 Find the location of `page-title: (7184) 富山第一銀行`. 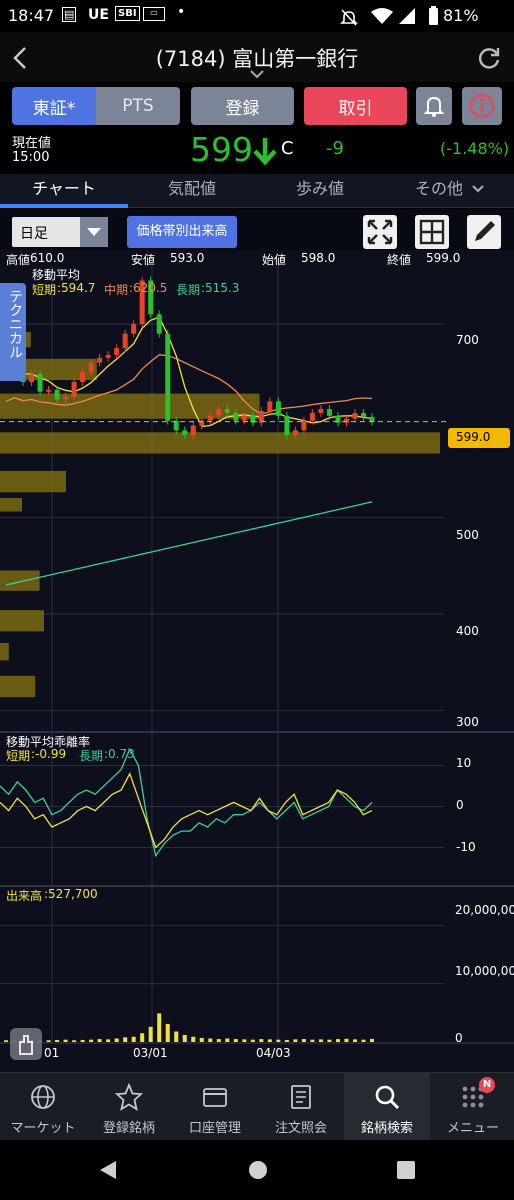

page-title: (7184) 富山第一銀行 is located at coordinates (257, 58).